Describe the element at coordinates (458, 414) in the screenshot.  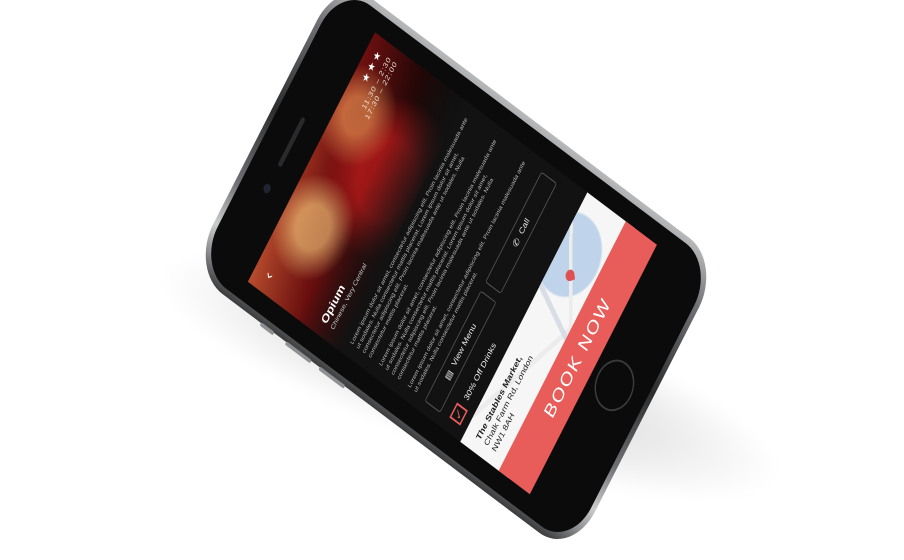
I see `checkmark-icon: ✓` at that location.